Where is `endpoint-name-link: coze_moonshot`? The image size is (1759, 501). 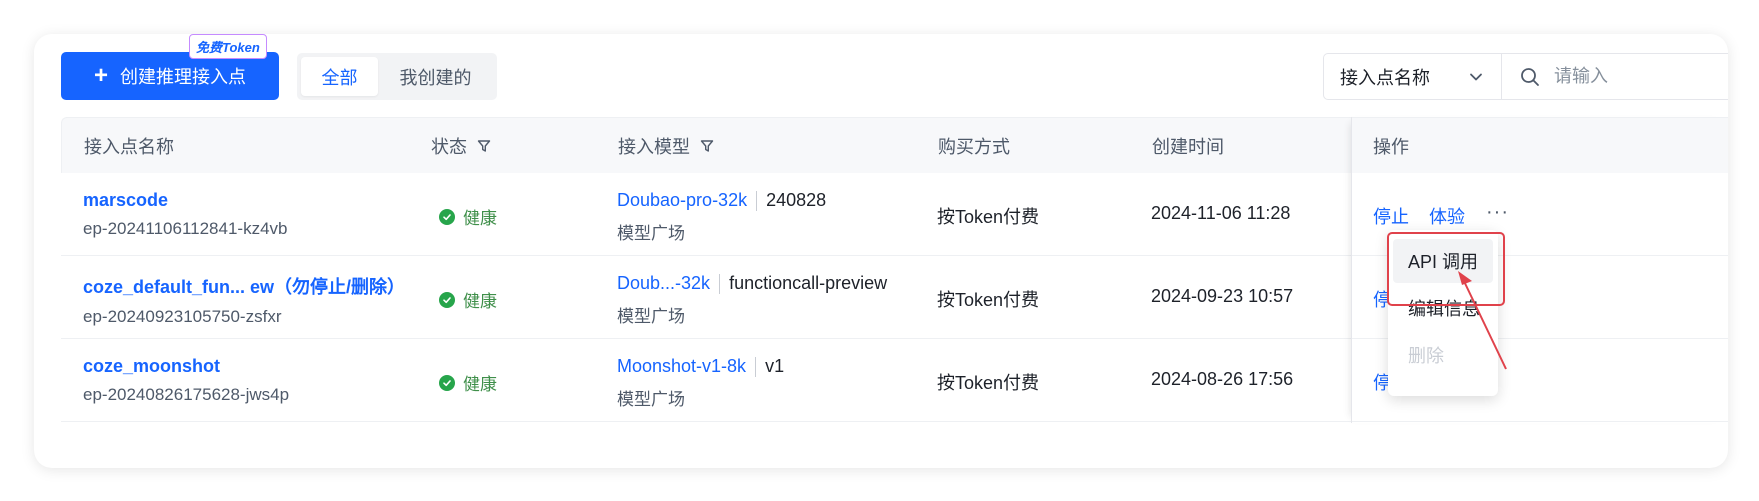
endpoint-name-link: coze_moonshot is located at coordinates (186, 366).